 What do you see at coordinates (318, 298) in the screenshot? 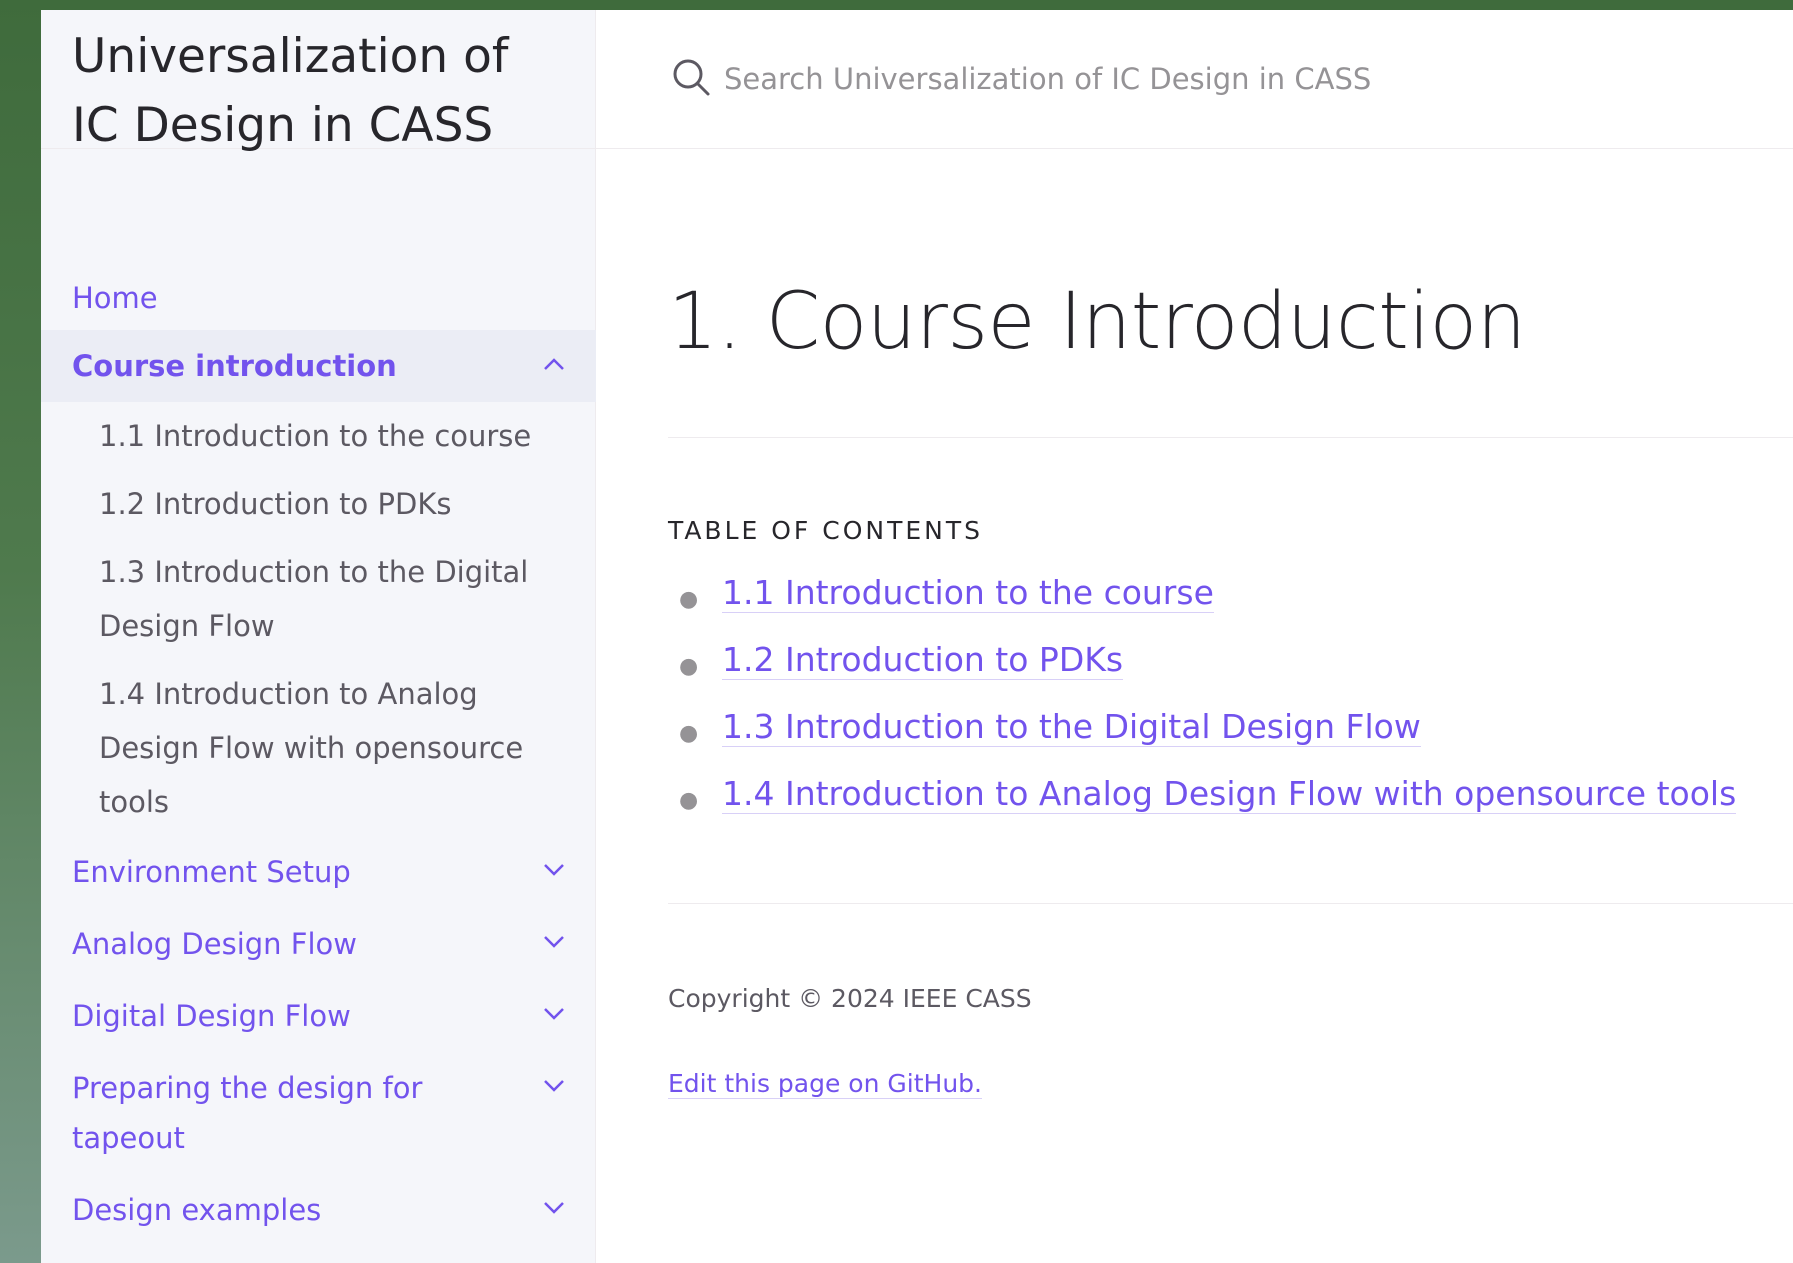
I see `sidebar-item-home: Home` at bounding box center [318, 298].